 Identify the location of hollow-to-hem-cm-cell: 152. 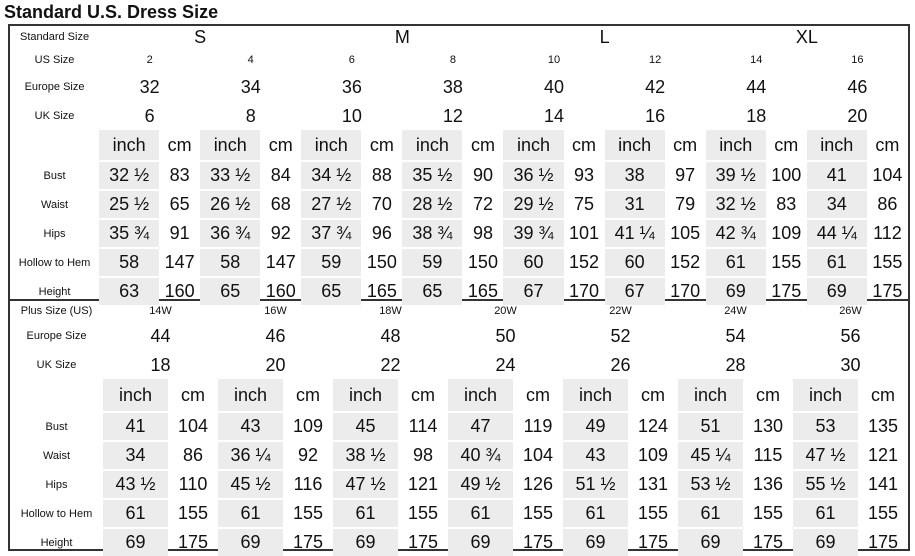
(685, 261).